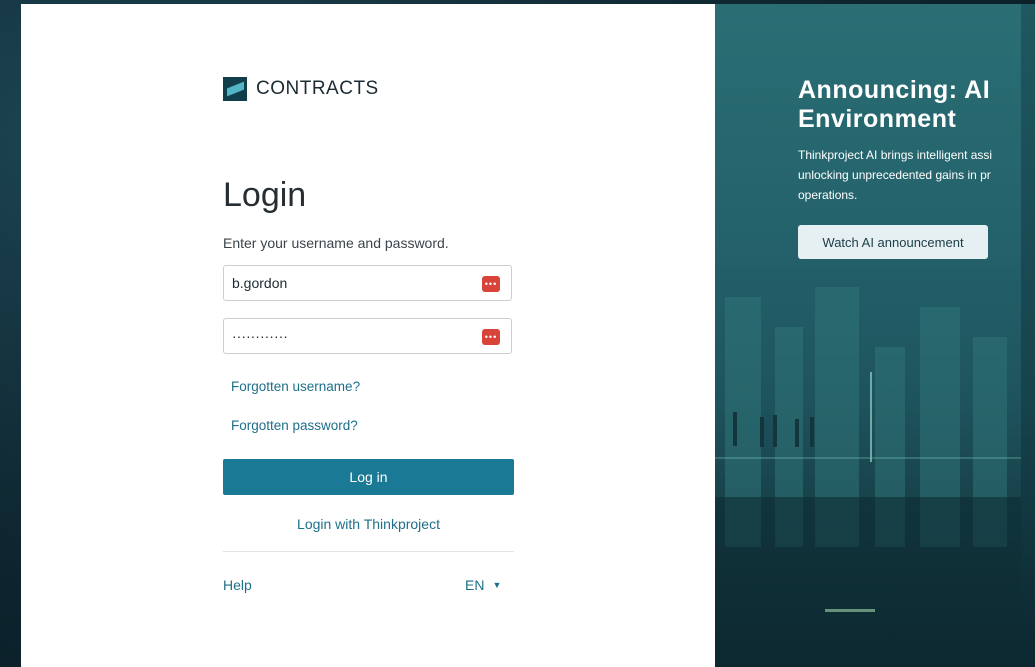 Image resolution: width=1035 pixels, height=667 pixels. What do you see at coordinates (349, 283) in the screenshot?
I see `username-input` at bounding box center [349, 283].